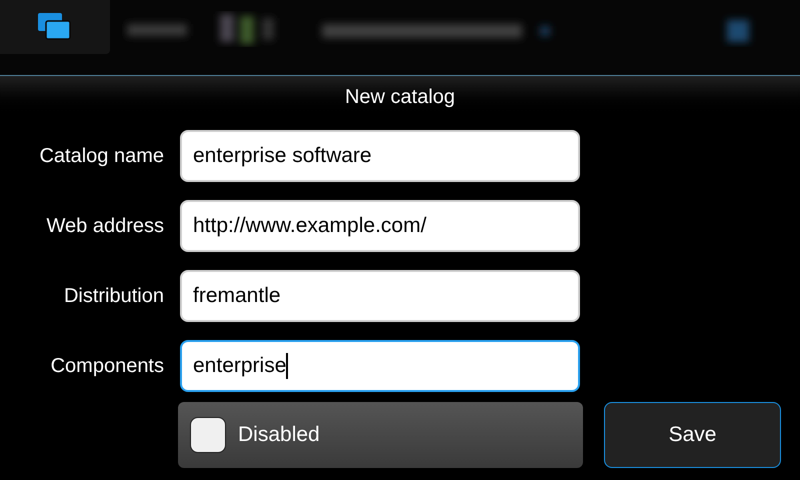 The image size is (800, 480). Describe the element at coordinates (380, 226) in the screenshot. I see `text-field: http://www.example.com/` at that location.